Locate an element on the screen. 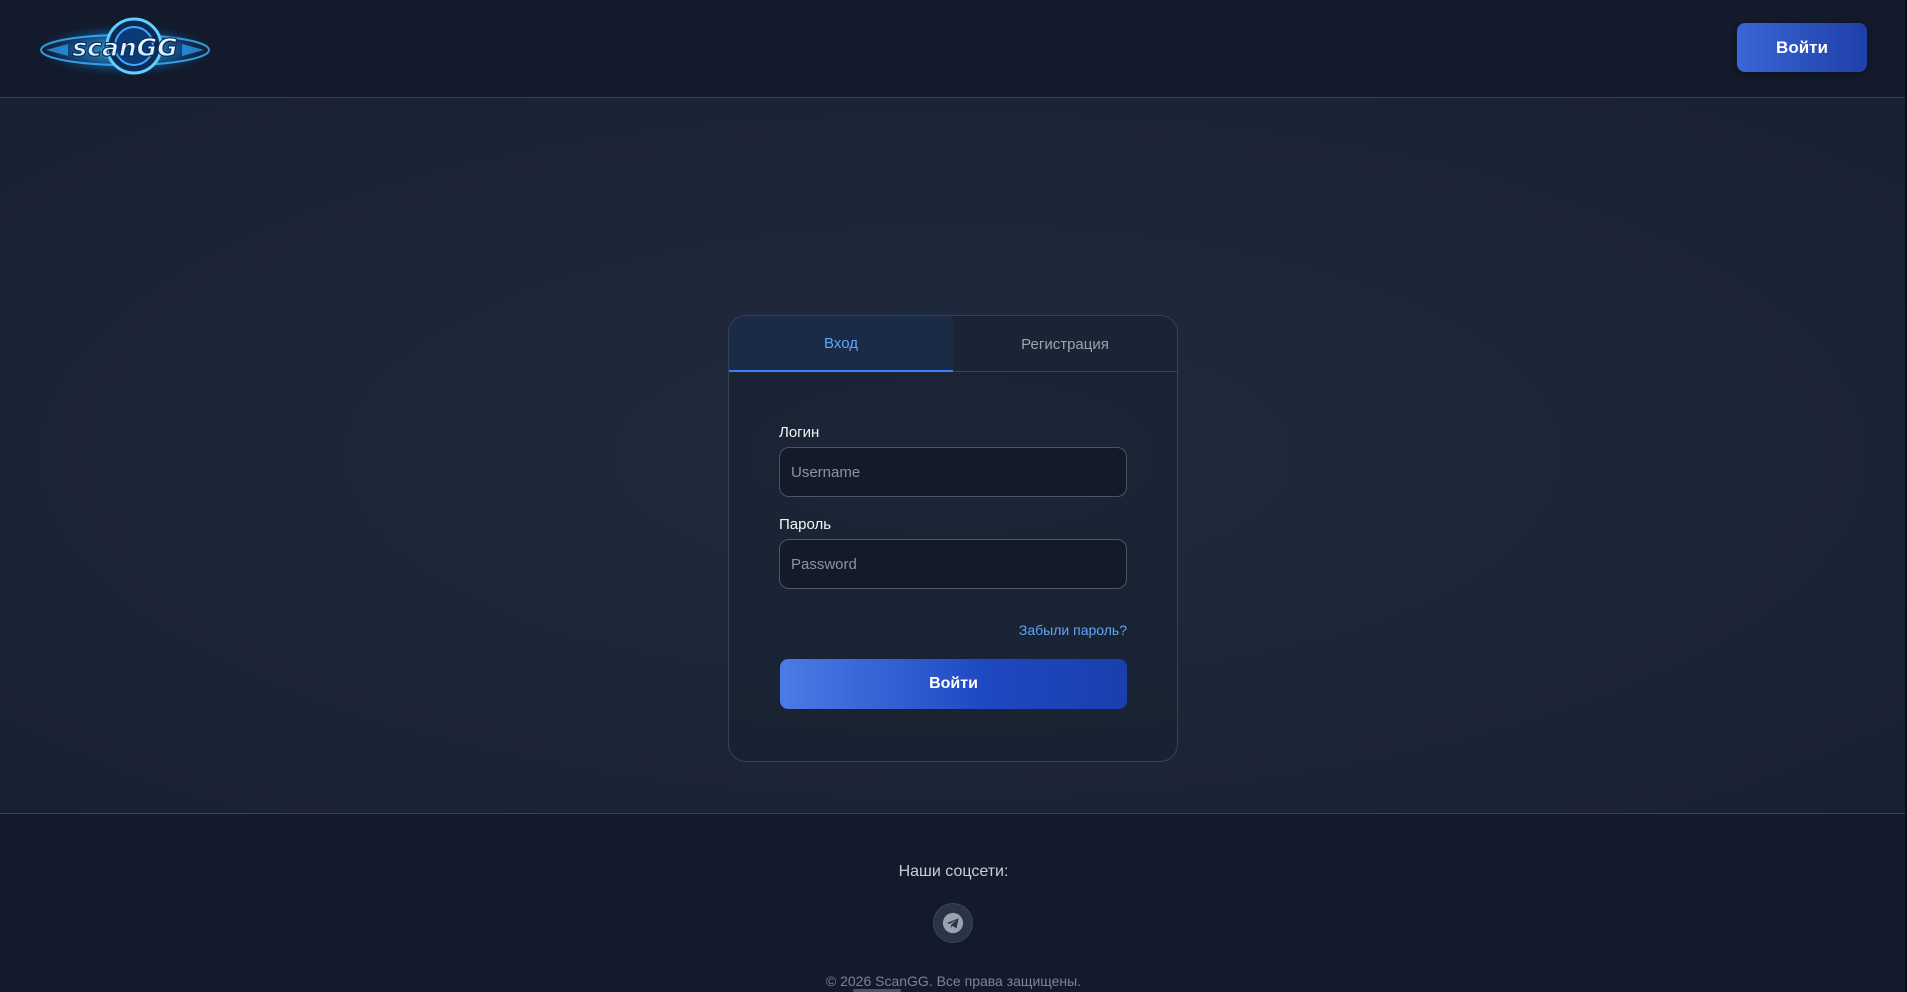 Image resolution: width=1907 pixels, height=992 pixels. auth-tabs: Вход Регистрация is located at coordinates (953, 344).